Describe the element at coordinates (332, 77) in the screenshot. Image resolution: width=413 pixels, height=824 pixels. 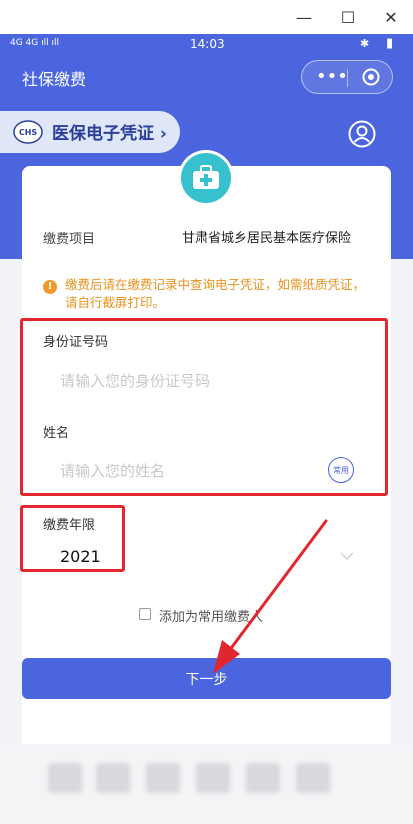
I see `more-icon: •••` at that location.